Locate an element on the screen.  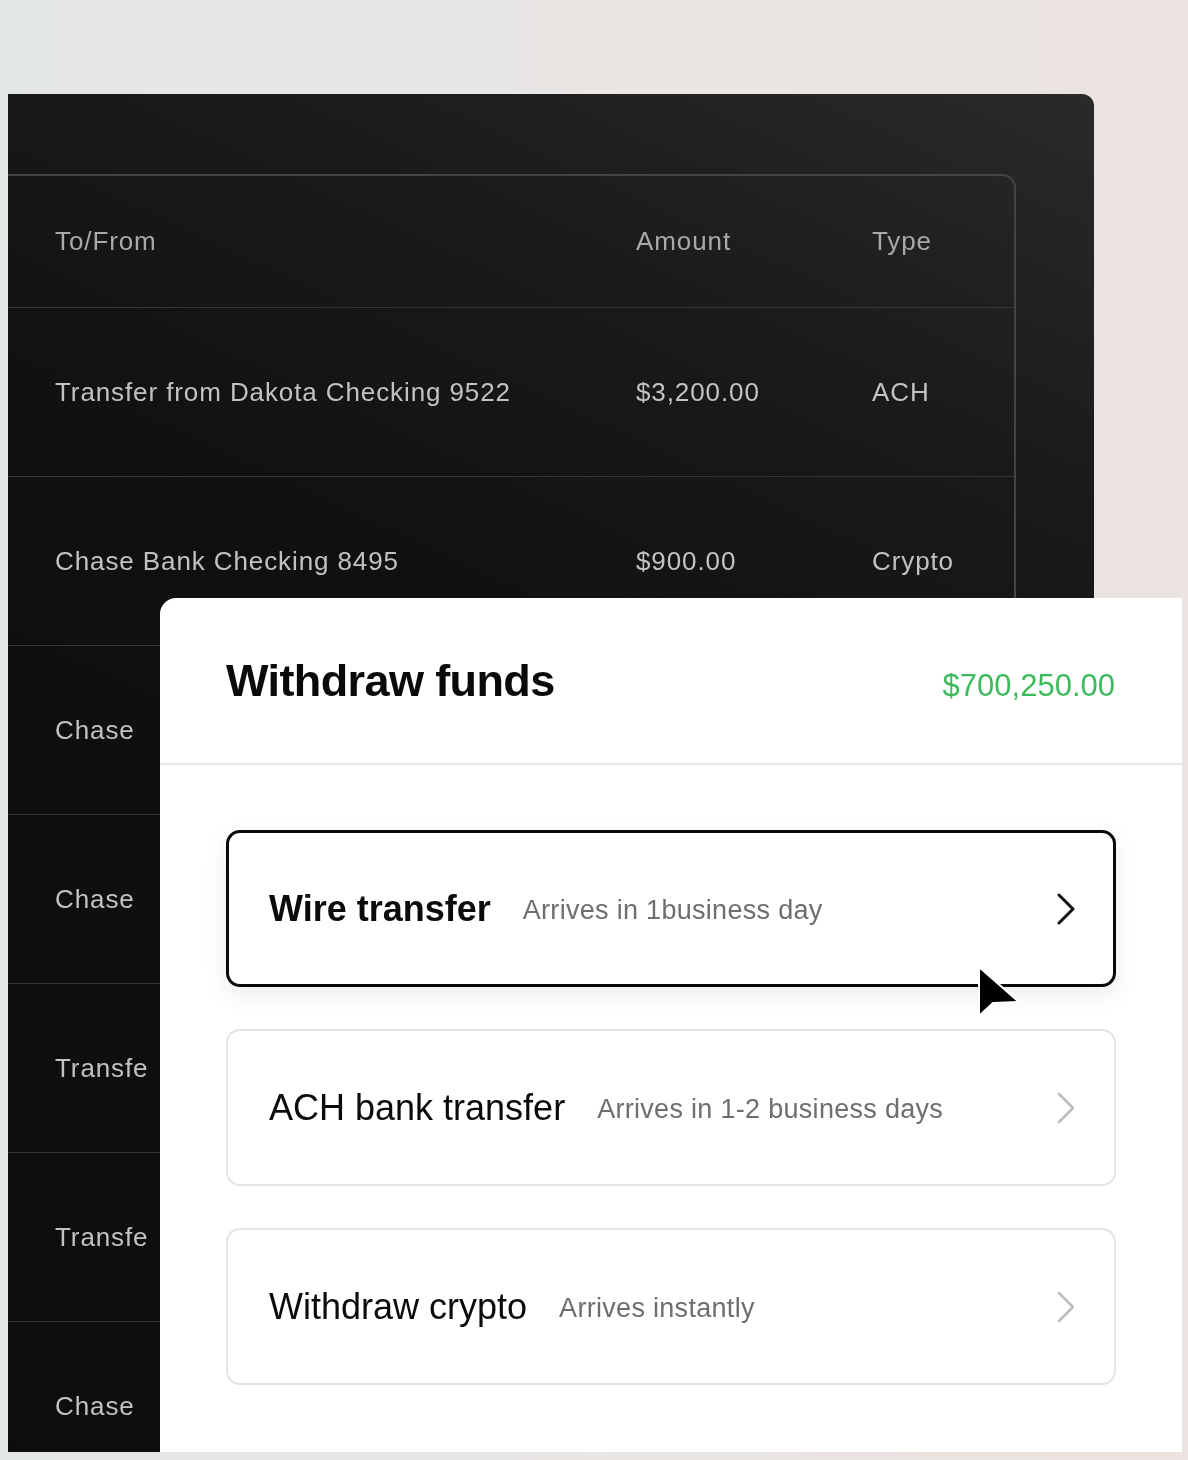
withdraw-option: ACH bank transfer Arrives in 1-2 business days is located at coordinates (671, 1107).